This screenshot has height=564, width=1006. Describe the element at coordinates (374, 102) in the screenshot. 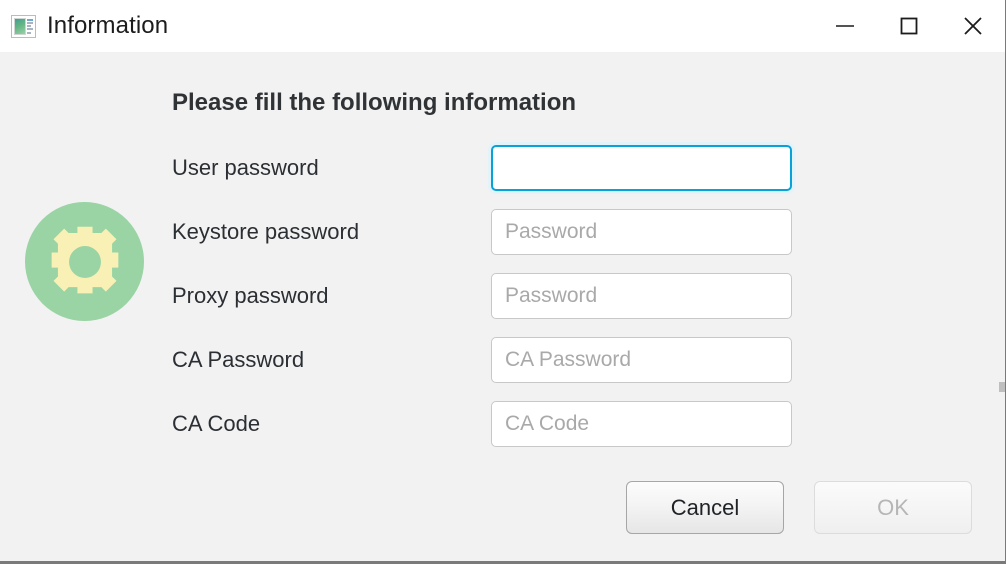

I see `page-title: Please fill the following information` at that location.